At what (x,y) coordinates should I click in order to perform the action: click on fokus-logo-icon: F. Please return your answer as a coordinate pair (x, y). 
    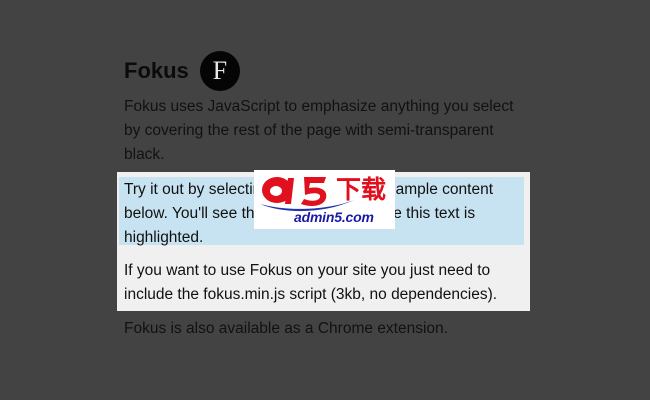
    Looking at the image, I should click on (219, 71).